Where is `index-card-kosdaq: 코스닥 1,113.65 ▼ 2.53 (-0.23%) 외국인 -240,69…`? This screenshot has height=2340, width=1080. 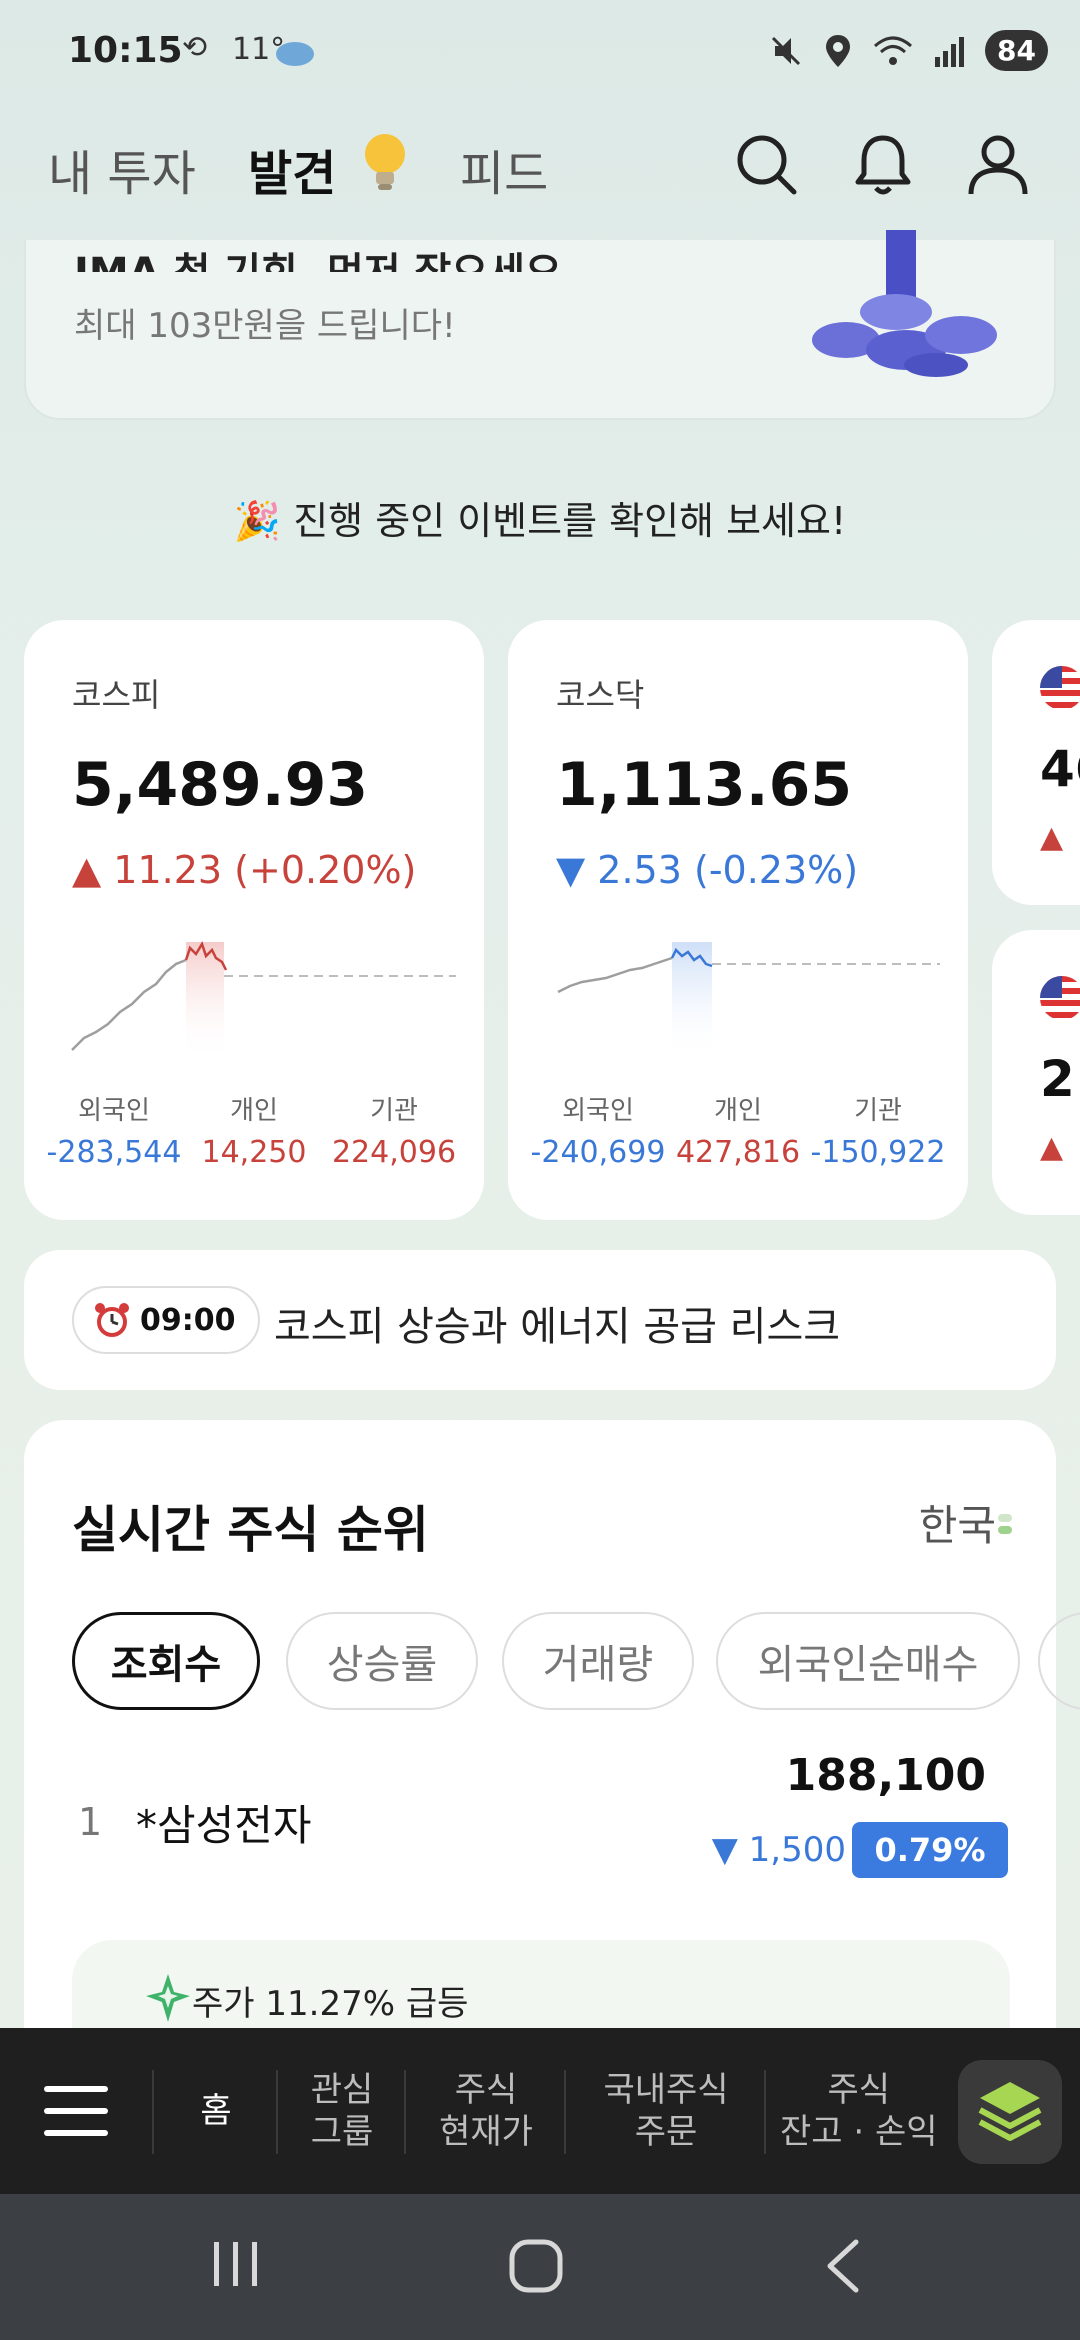
index-card-kosdaq: 코스닥 1,113.65 ▼ 2.53 (-0.23%) 외국인 -240,69… is located at coordinates (738, 920).